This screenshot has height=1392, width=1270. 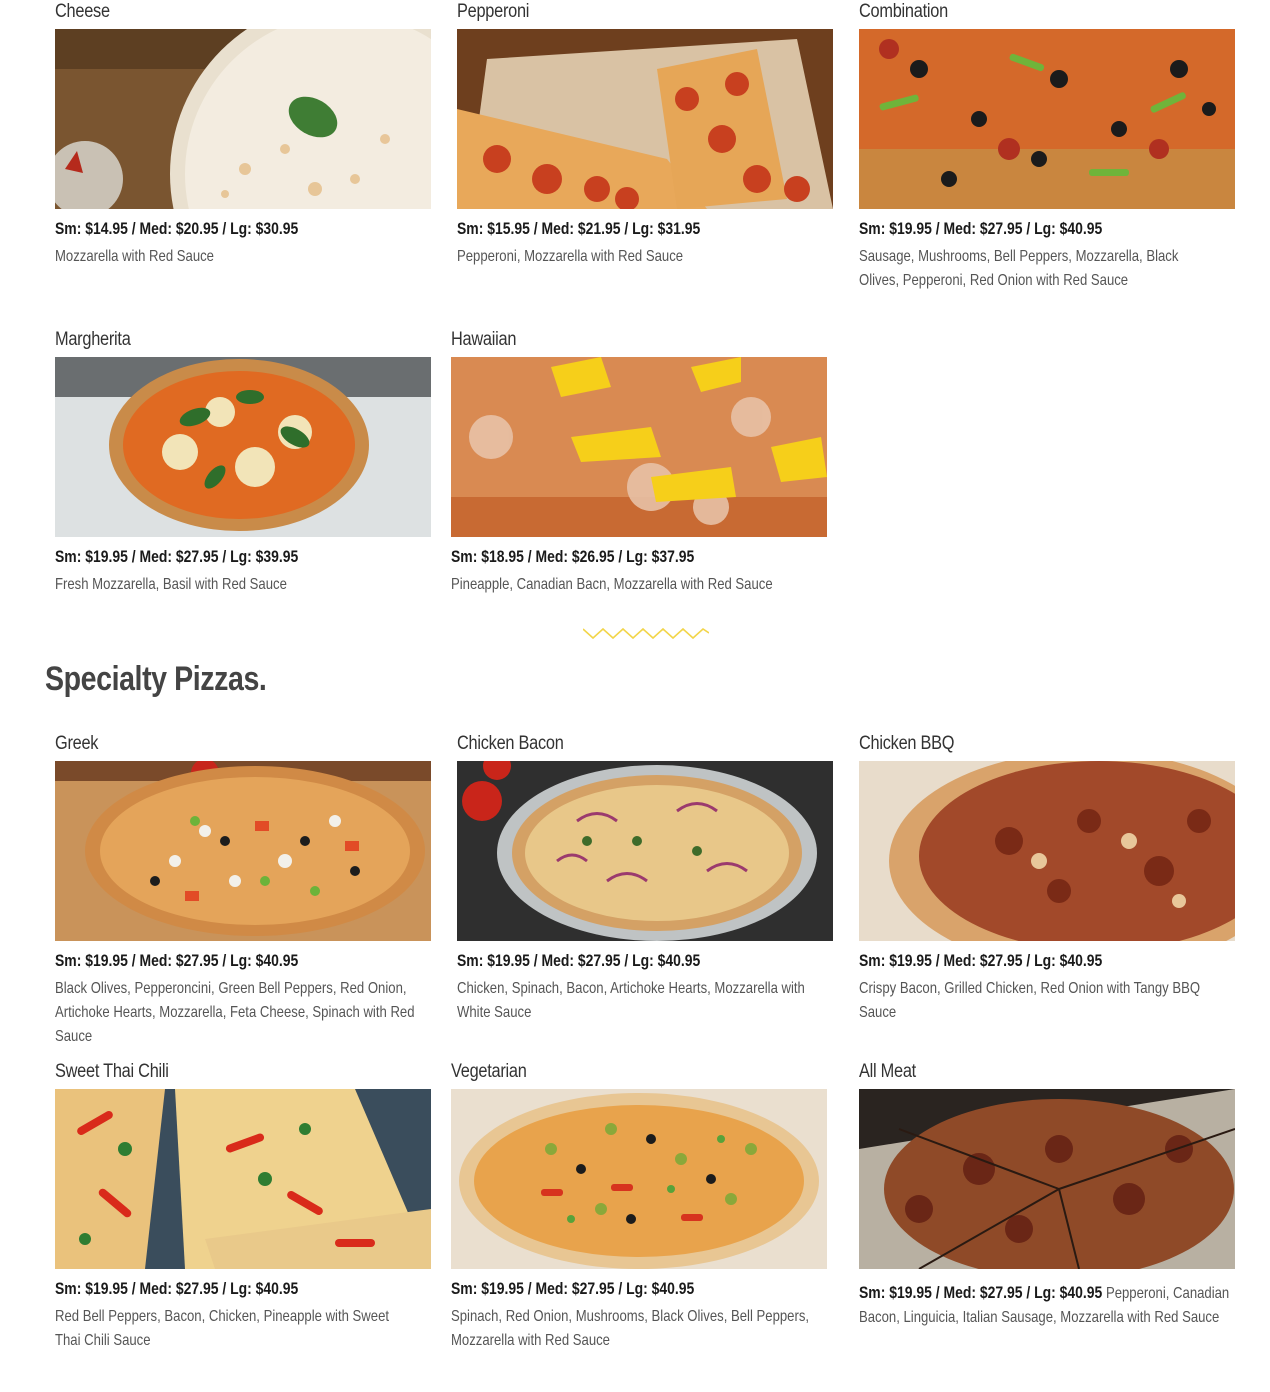 I want to click on chicken-bbq-pizza-photo, so click(x=1047, y=851).